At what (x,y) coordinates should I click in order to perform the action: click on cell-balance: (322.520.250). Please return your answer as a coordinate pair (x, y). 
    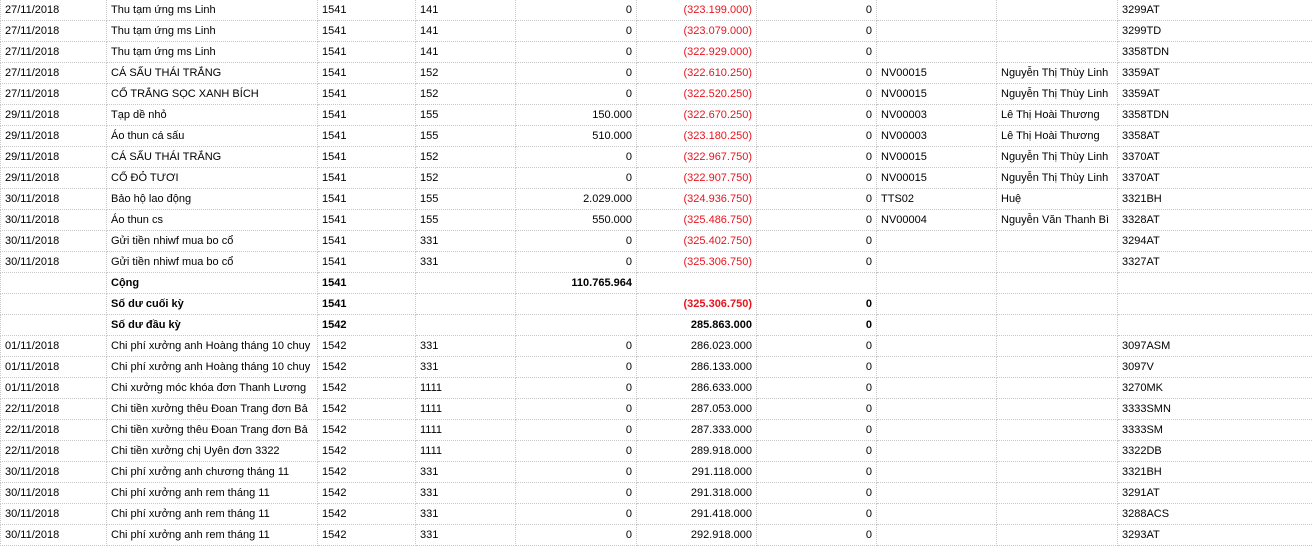
    Looking at the image, I should click on (697, 94).